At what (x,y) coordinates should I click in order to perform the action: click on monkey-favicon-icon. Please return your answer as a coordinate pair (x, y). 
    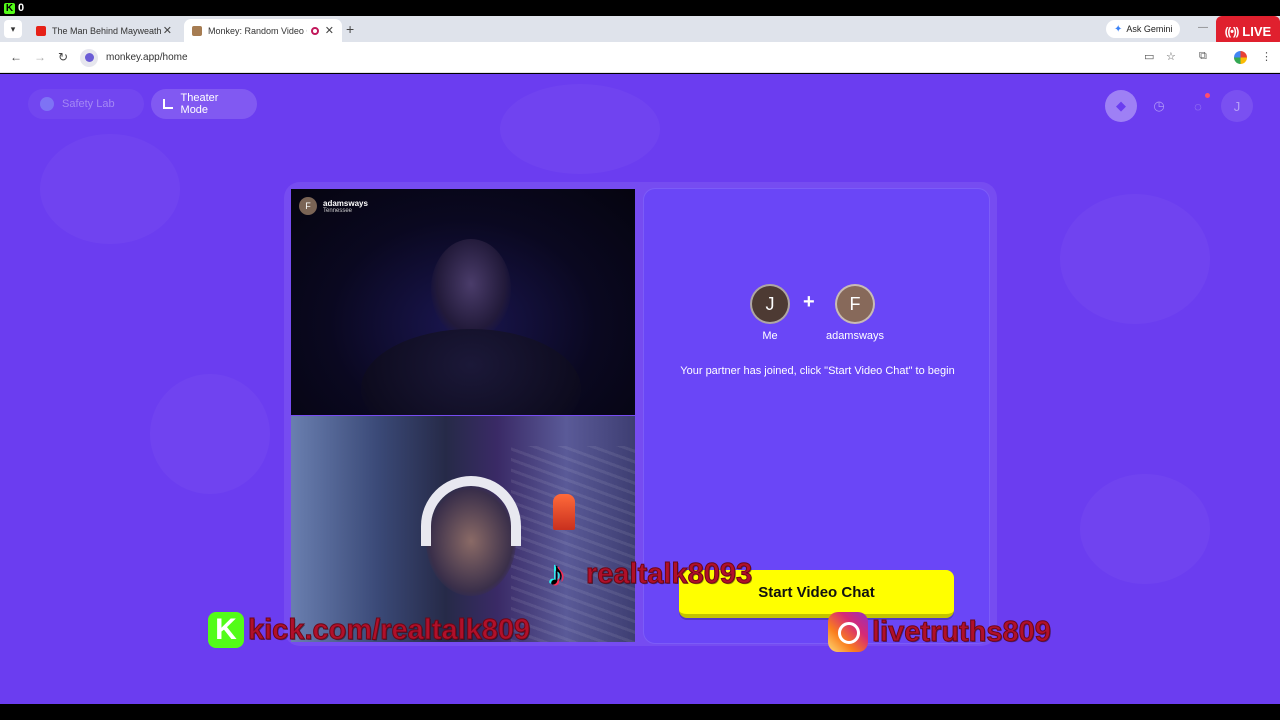
    Looking at the image, I should click on (197, 30).